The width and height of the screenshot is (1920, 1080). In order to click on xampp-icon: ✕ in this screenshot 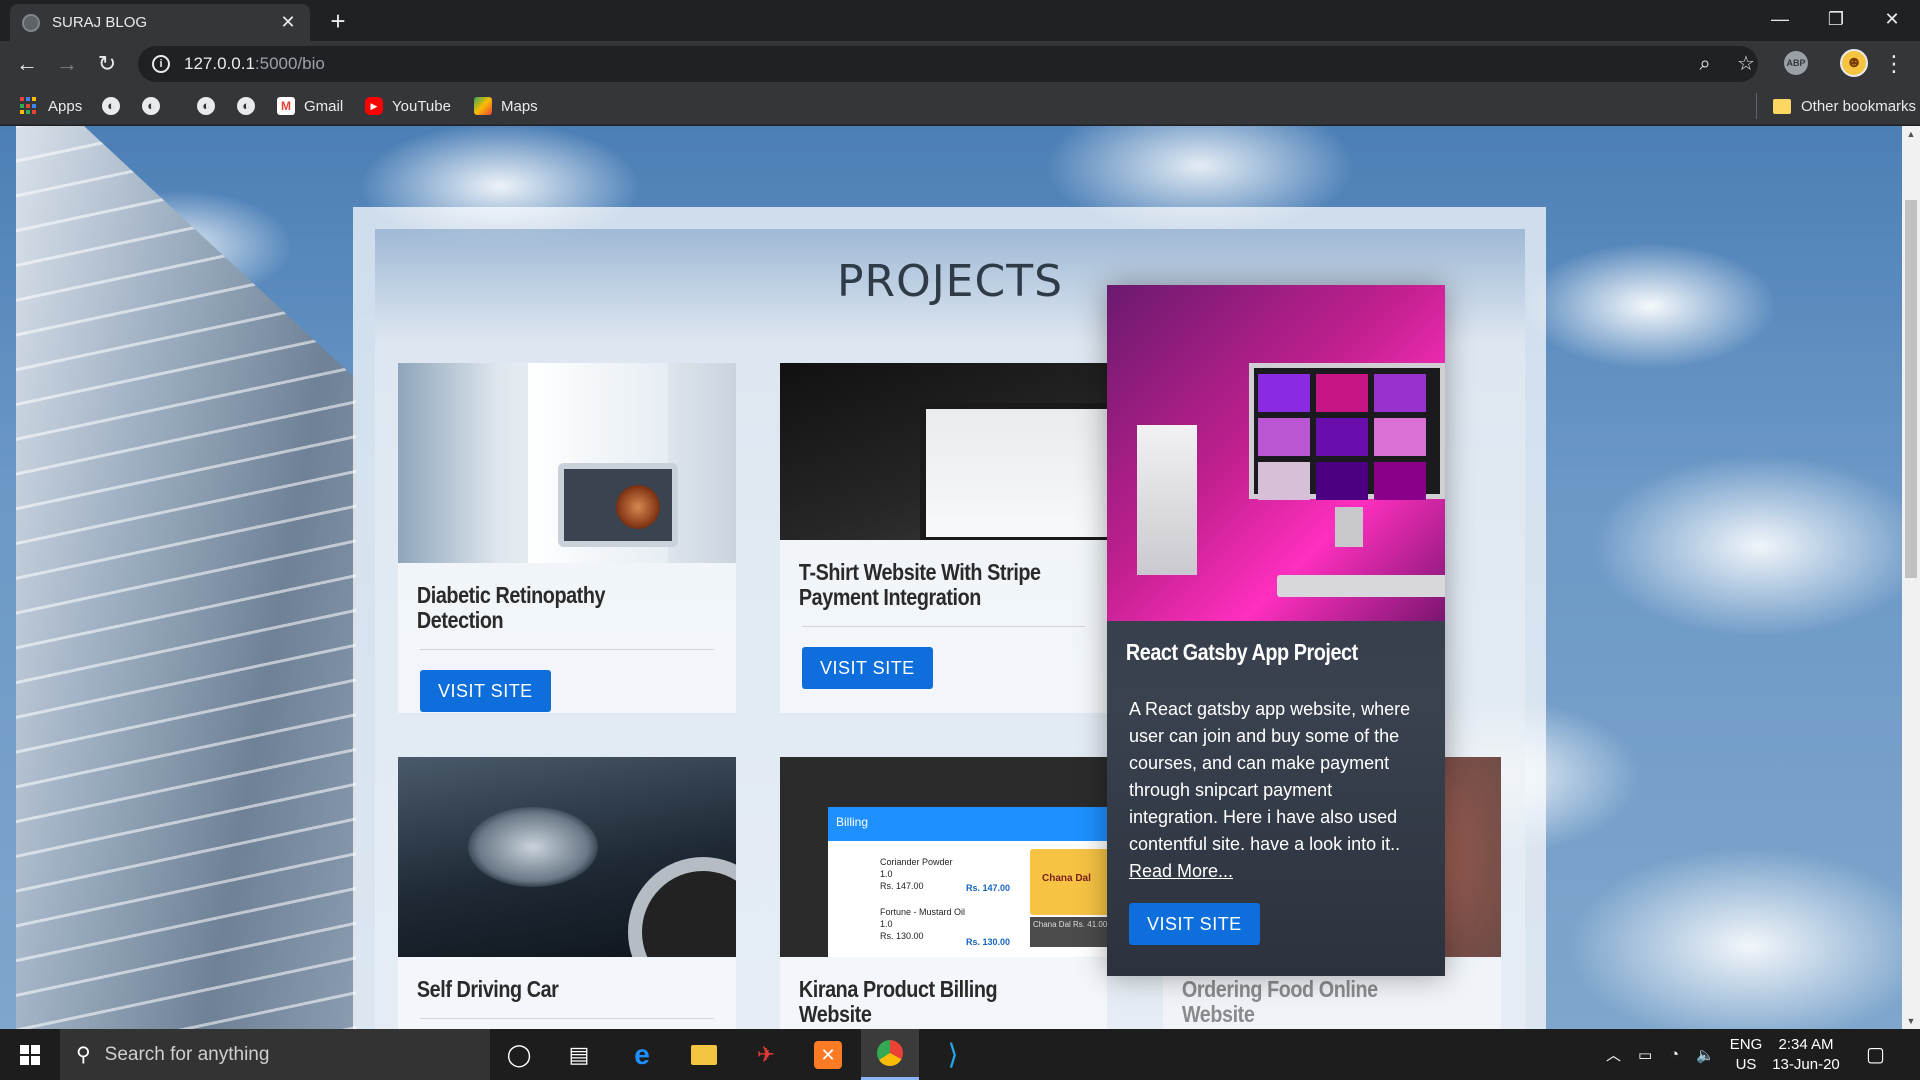, I will do `click(828, 1054)`.